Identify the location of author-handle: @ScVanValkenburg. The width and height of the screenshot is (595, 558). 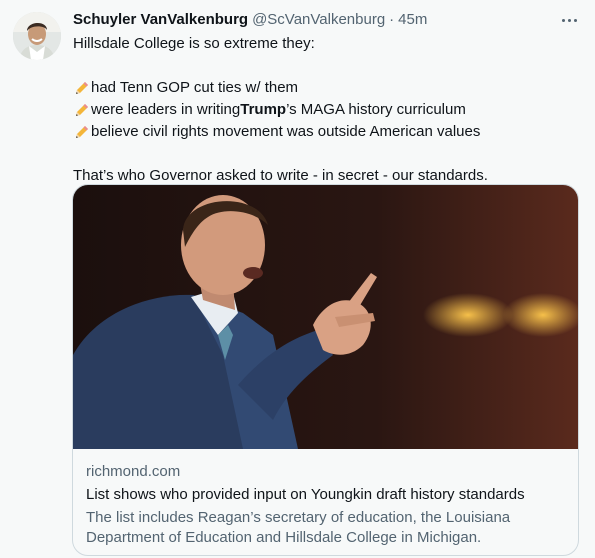
(318, 19).